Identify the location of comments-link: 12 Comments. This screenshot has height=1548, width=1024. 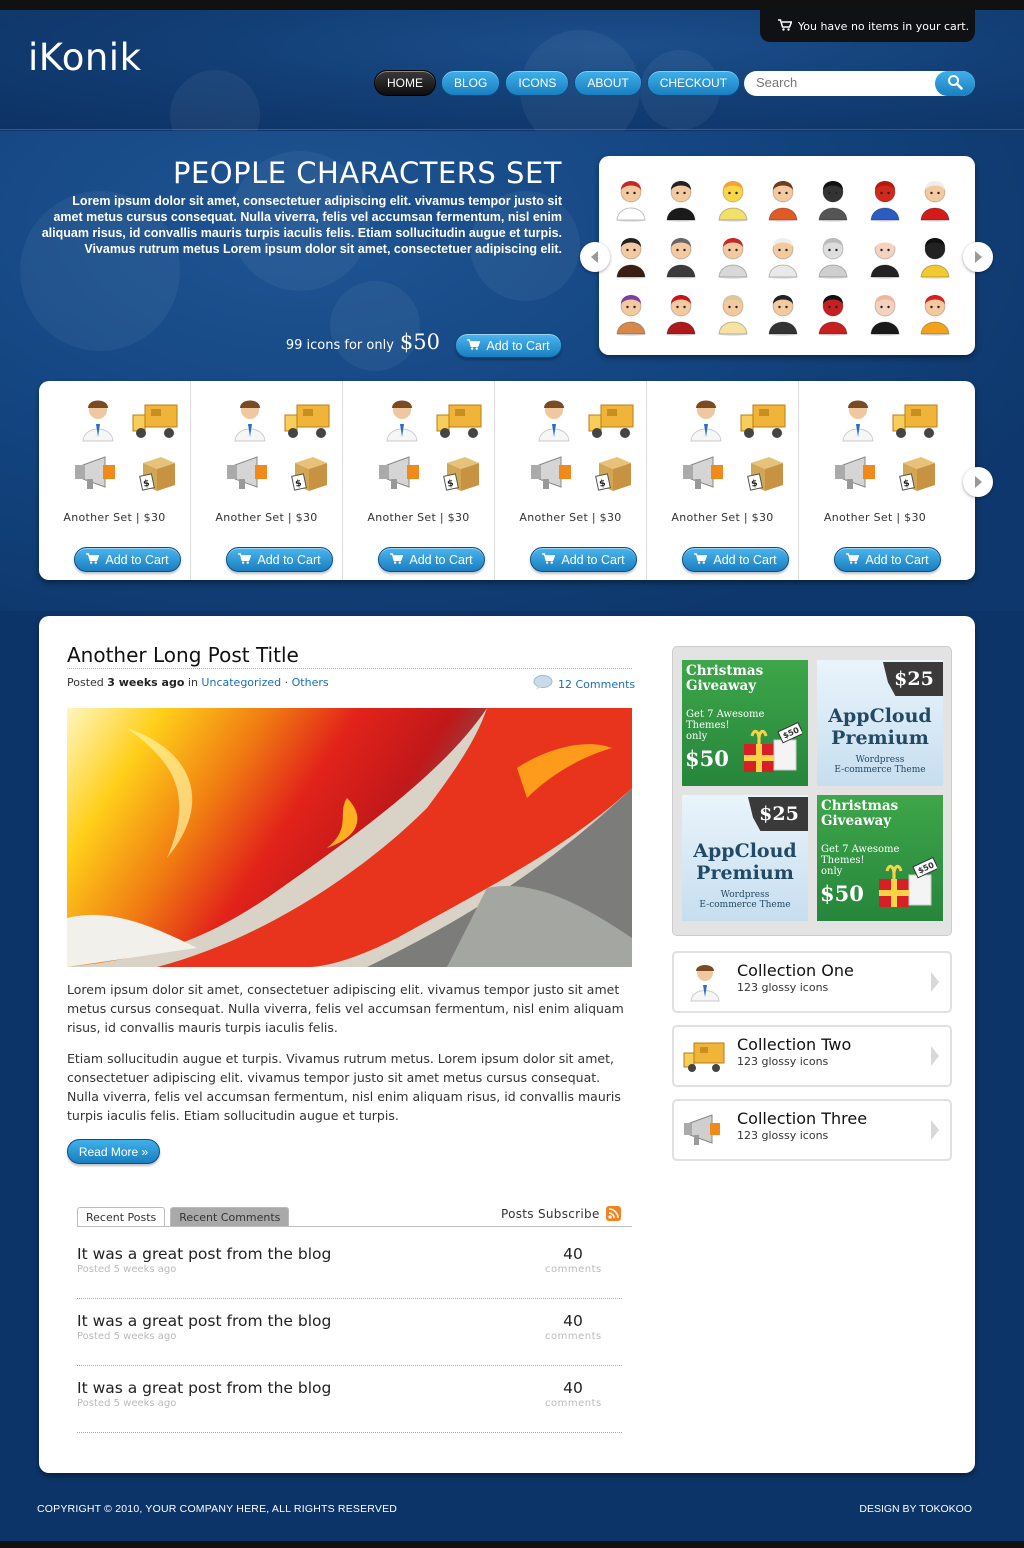
(584, 684).